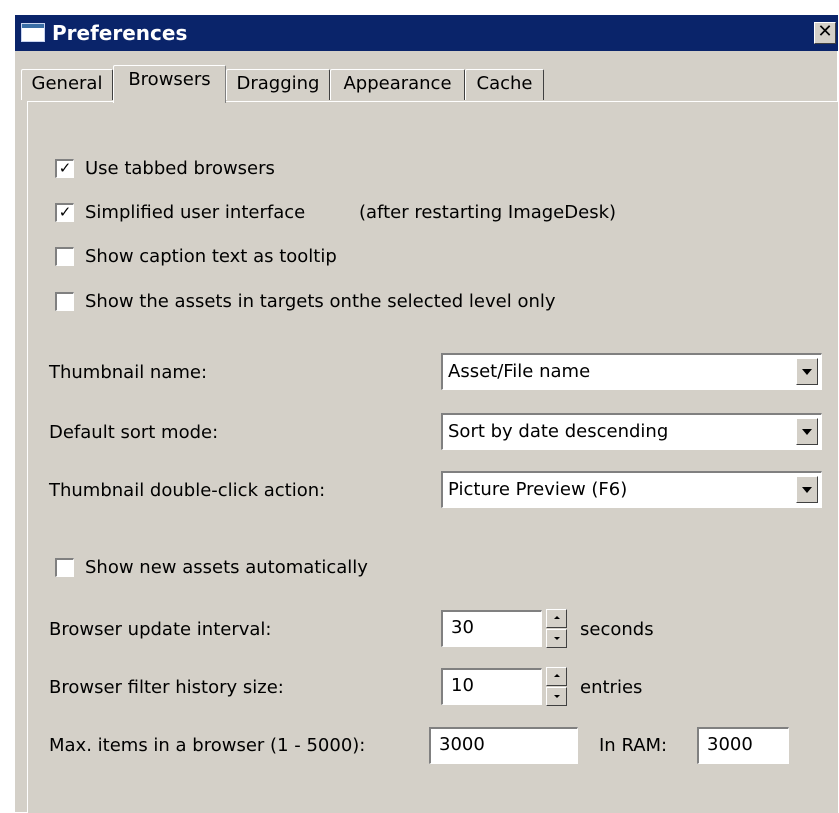 The width and height of the screenshot is (839, 813). I want to click on filter-history-unit: entries, so click(611, 687).